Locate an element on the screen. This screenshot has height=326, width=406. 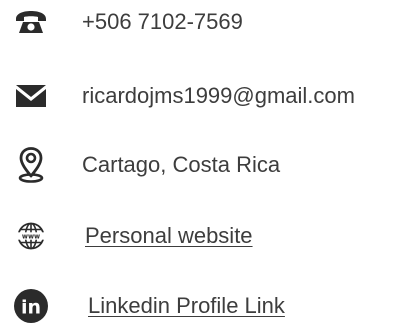
contact-row-website: www Personal website is located at coordinates (203, 236).